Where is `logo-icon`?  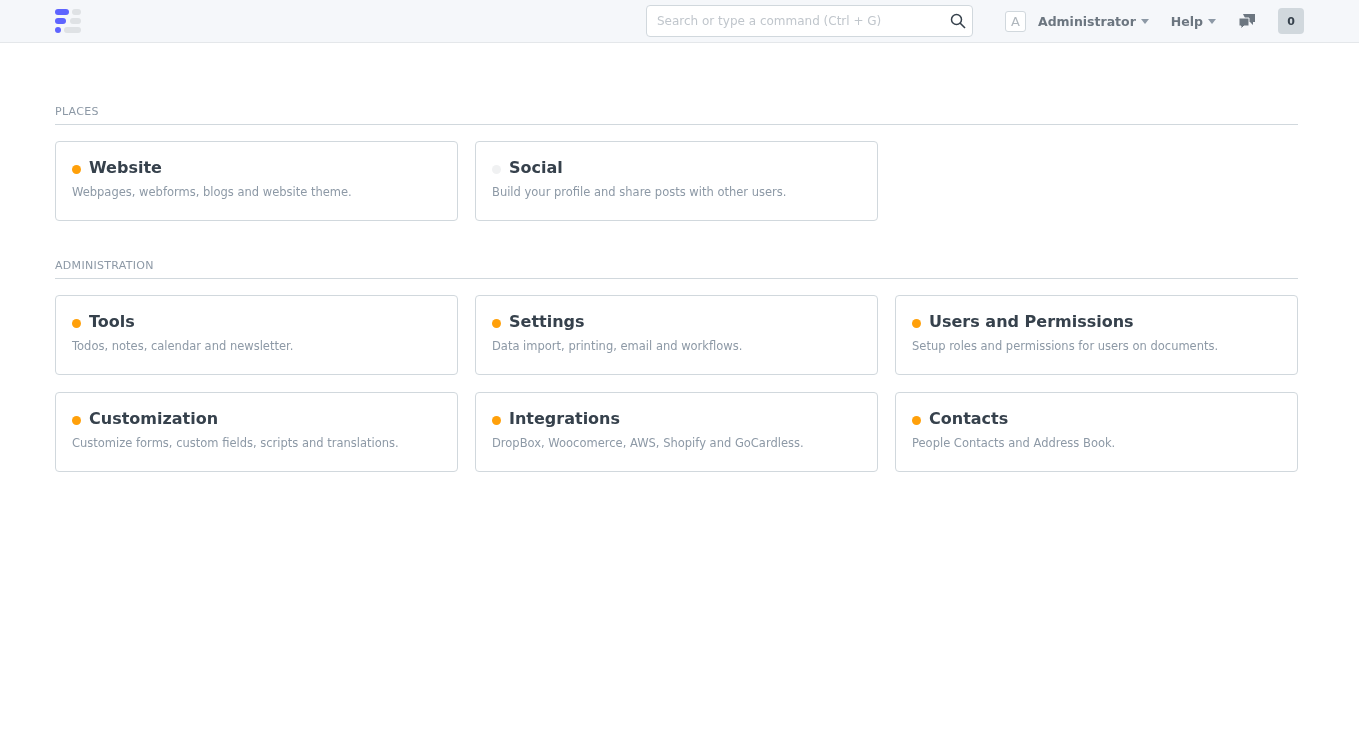 logo-icon is located at coordinates (68, 21).